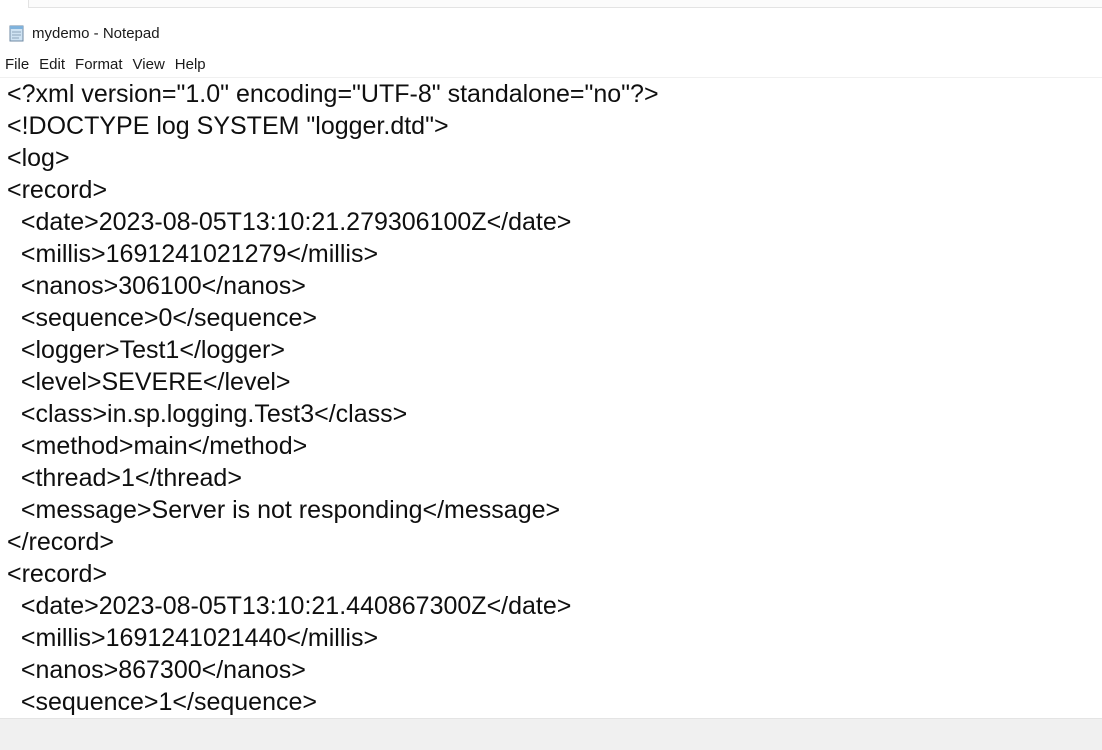 Image resolution: width=1102 pixels, height=750 pixels. Describe the element at coordinates (551, 64) in the screenshot. I see `menu-bar: File Edit Format View Help` at that location.